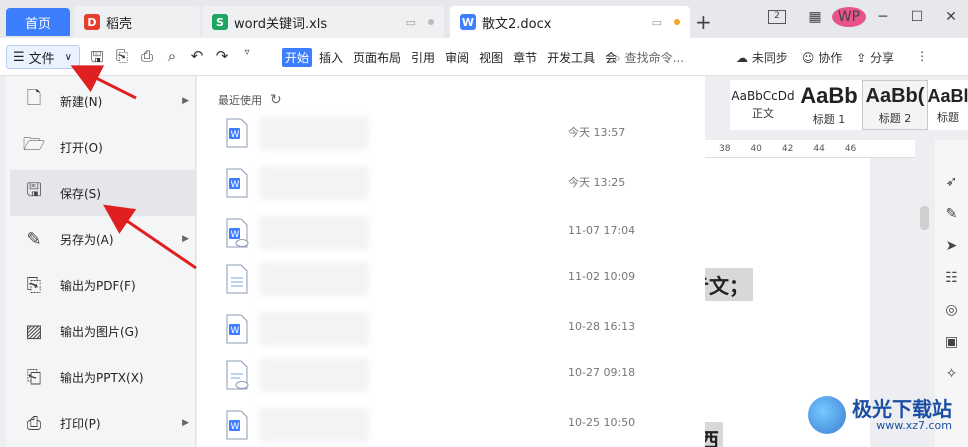 The width and height of the screenshot is (968, 447). Describe the element at coordinates (883, 17) in the screenshot. I see `minimize-button: ─` at that location.